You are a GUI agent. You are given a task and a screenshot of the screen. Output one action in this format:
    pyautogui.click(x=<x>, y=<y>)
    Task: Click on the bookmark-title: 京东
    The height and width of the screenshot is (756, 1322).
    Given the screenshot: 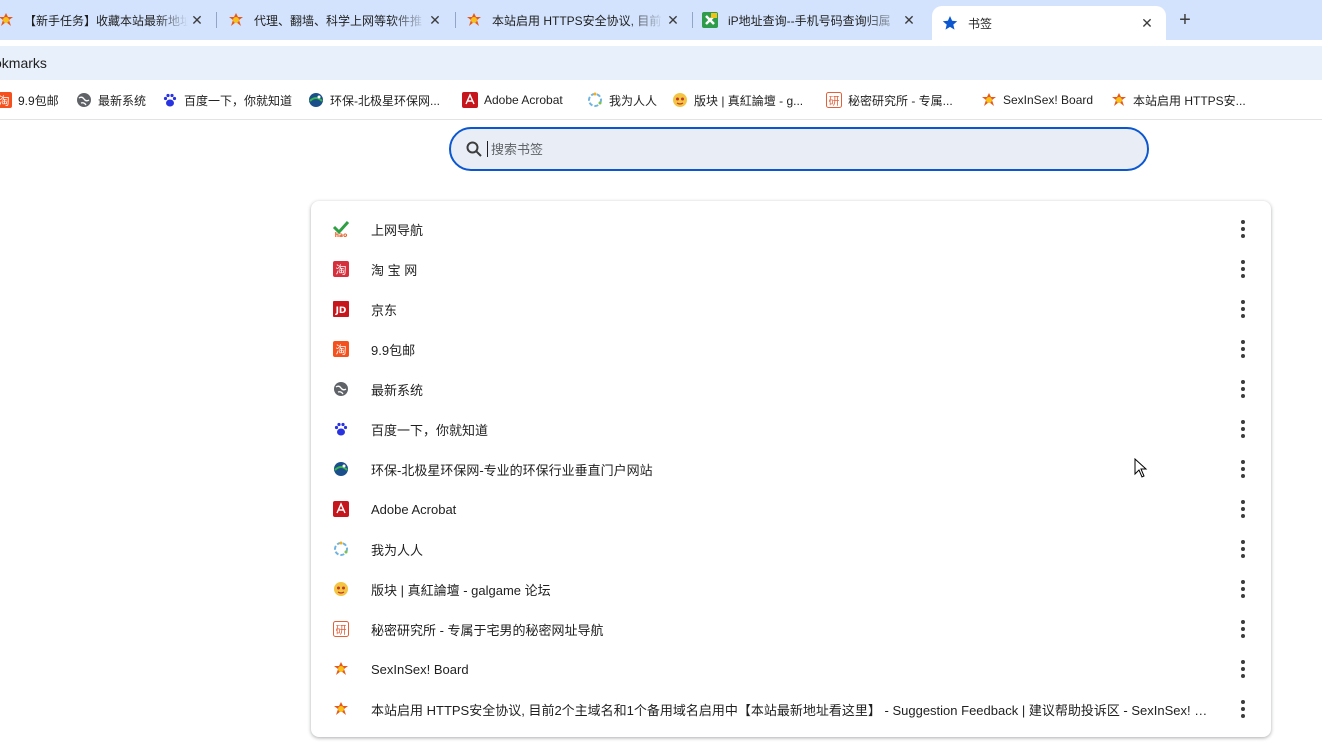 What is the action you would take?
    pyautogui.click(x=384, y=310)
    